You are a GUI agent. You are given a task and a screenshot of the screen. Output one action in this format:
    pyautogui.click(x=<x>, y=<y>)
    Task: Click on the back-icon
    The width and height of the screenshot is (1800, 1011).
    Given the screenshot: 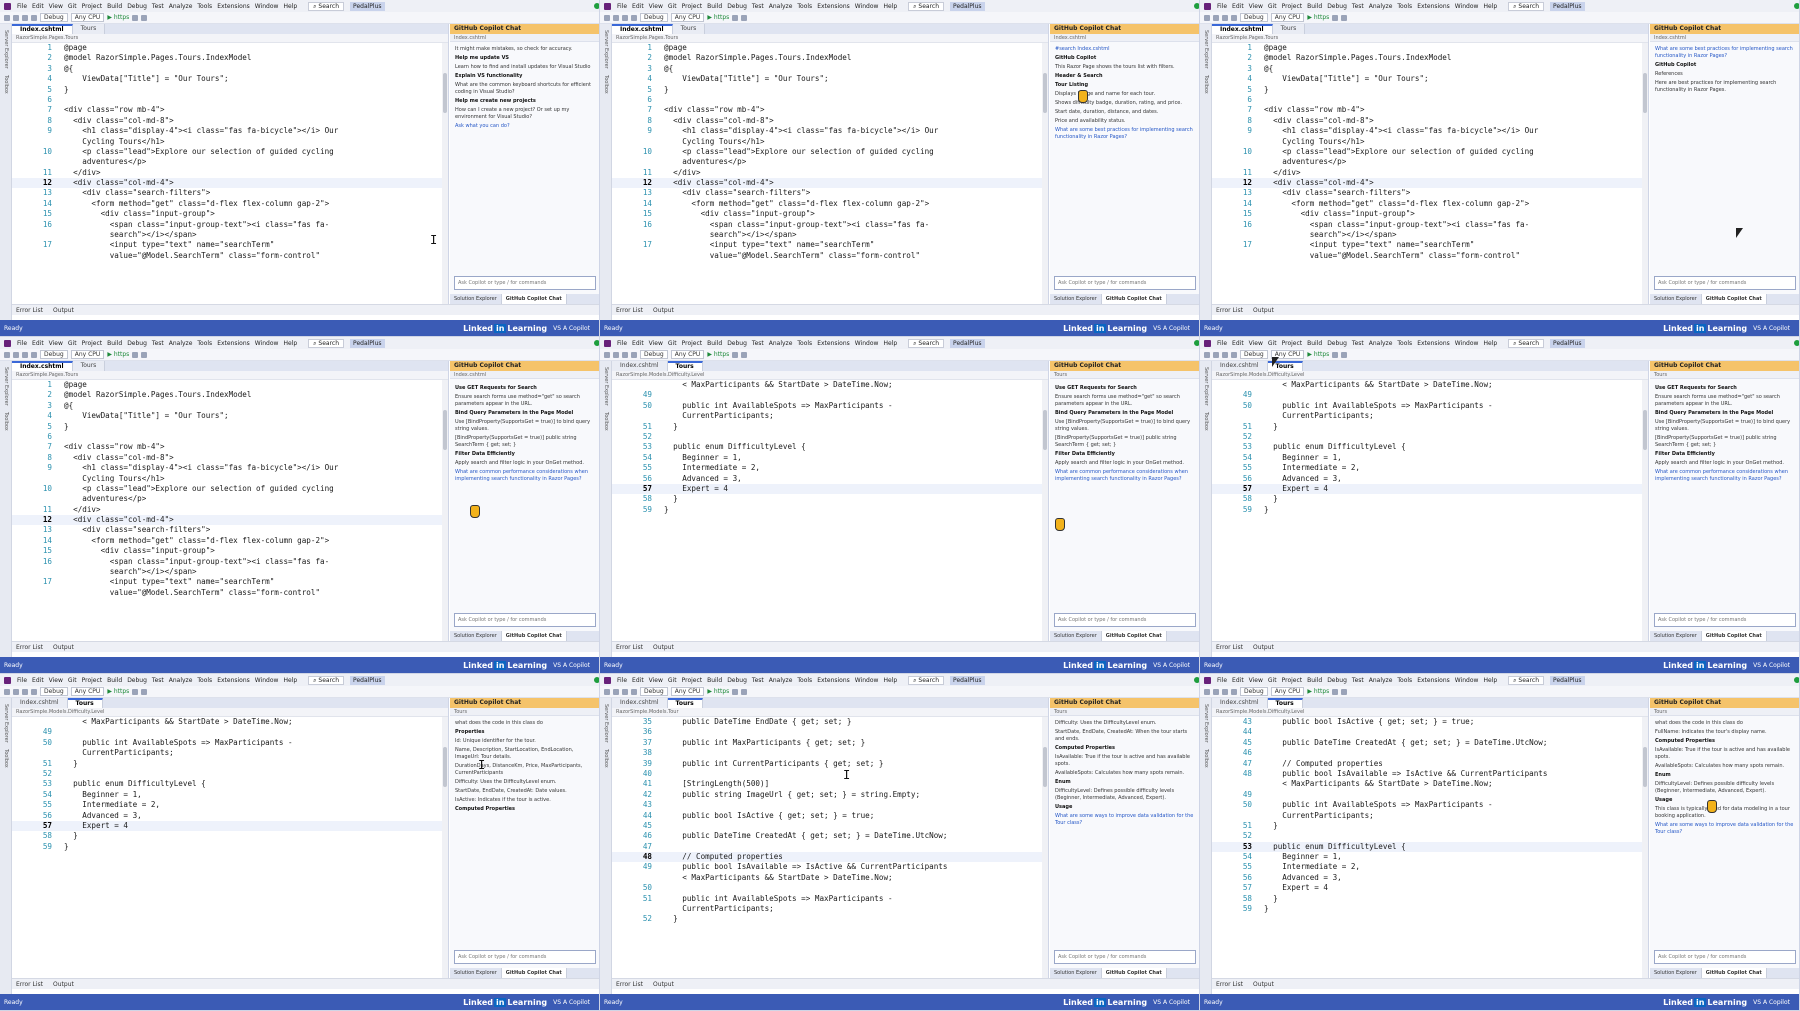 What is the action you would take?
    pyautogui.click(x=7, y=354)
    